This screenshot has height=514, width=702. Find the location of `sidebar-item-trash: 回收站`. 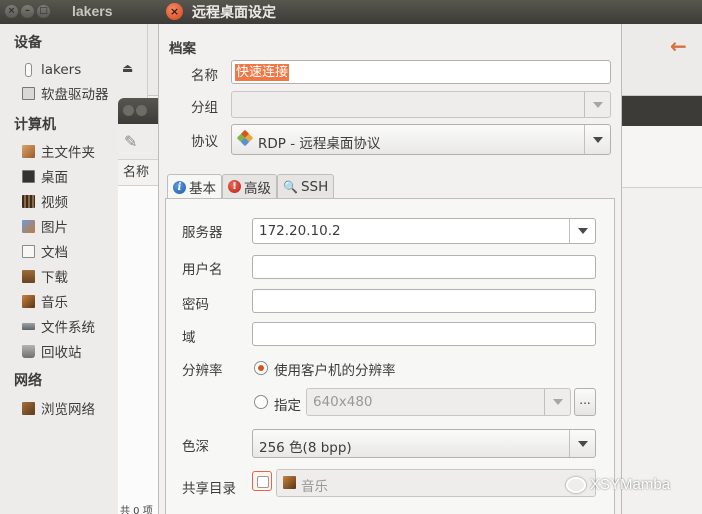

sidebar-item-trash: 回收站 is located at coordinates (52, 351).